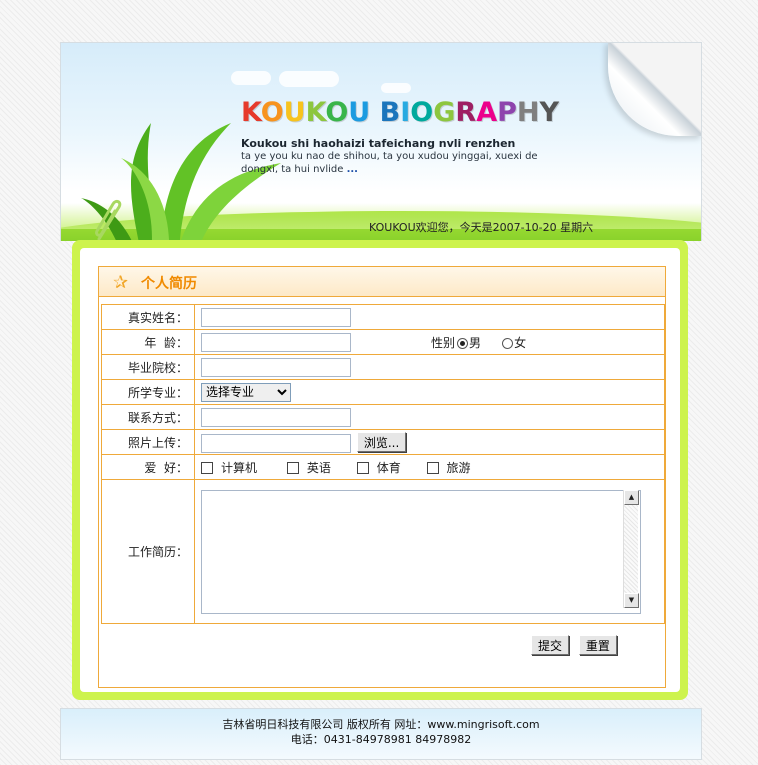  What do you see at coordinates (246, 392) in the screenshot?
I see `major-select: 选择专业` at bounding box center [246, 392].